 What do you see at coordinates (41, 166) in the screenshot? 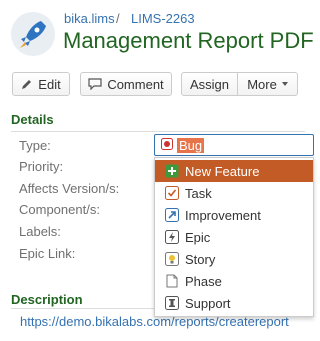
I see `field-label-priority: Priority:` at bounding box center [41, 166].